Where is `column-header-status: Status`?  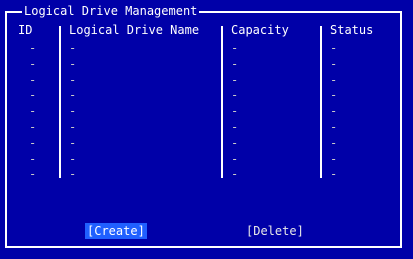
column-header-status: Status is located at coordinates (352, 30).